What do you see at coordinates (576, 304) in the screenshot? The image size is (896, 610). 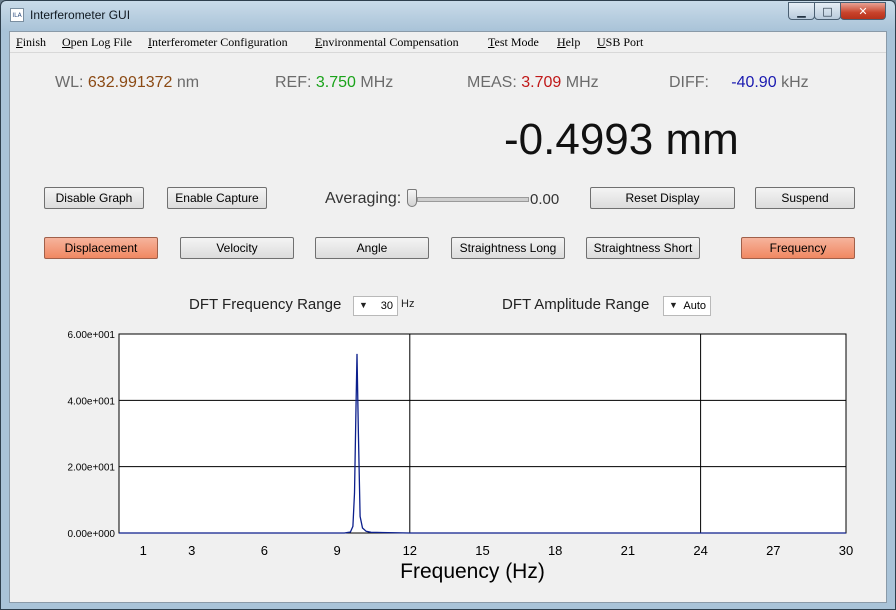 I see `dft-amplitude-range-label: DFT Amplitude Range` at bounding box center [576, 304].